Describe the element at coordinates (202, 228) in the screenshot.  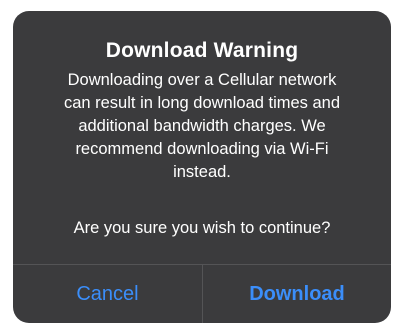
I see `dialog-question: Are you sure you wish to continue?` at that location.